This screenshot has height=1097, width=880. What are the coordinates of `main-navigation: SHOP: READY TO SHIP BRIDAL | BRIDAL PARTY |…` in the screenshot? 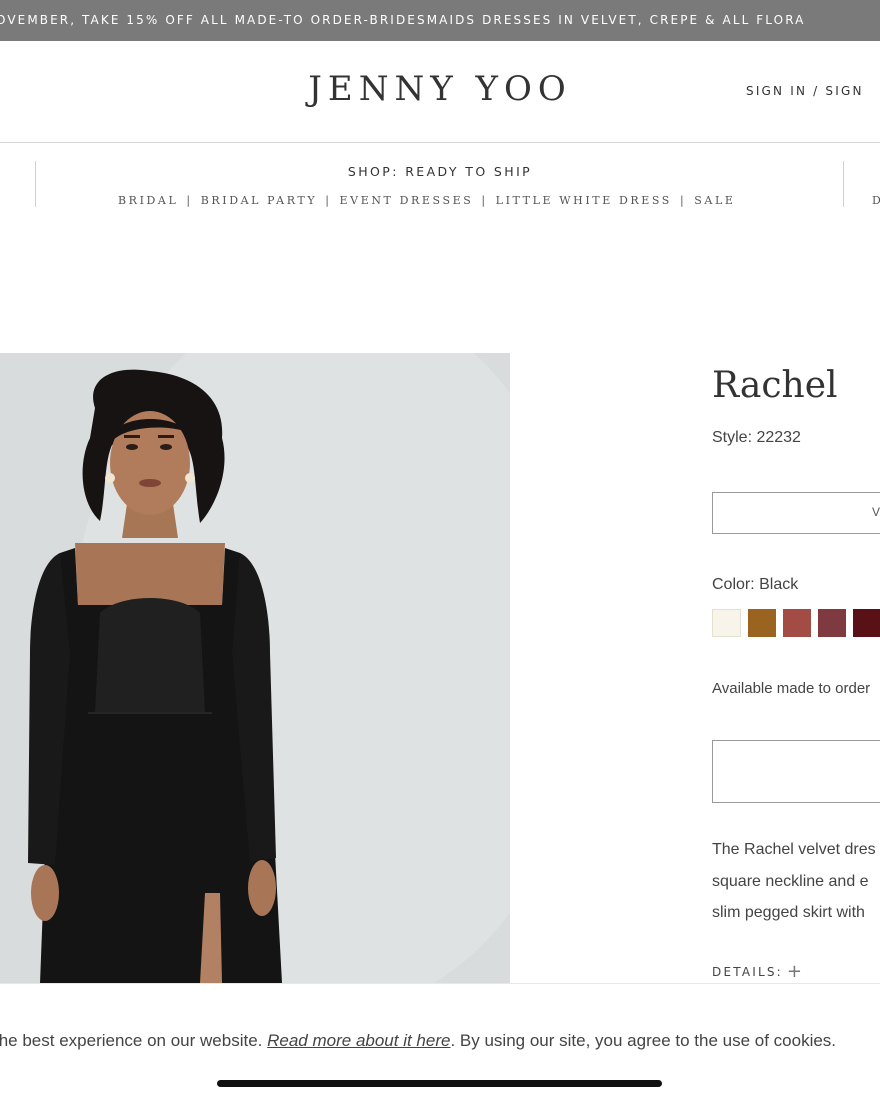 It's located at (440, 183).